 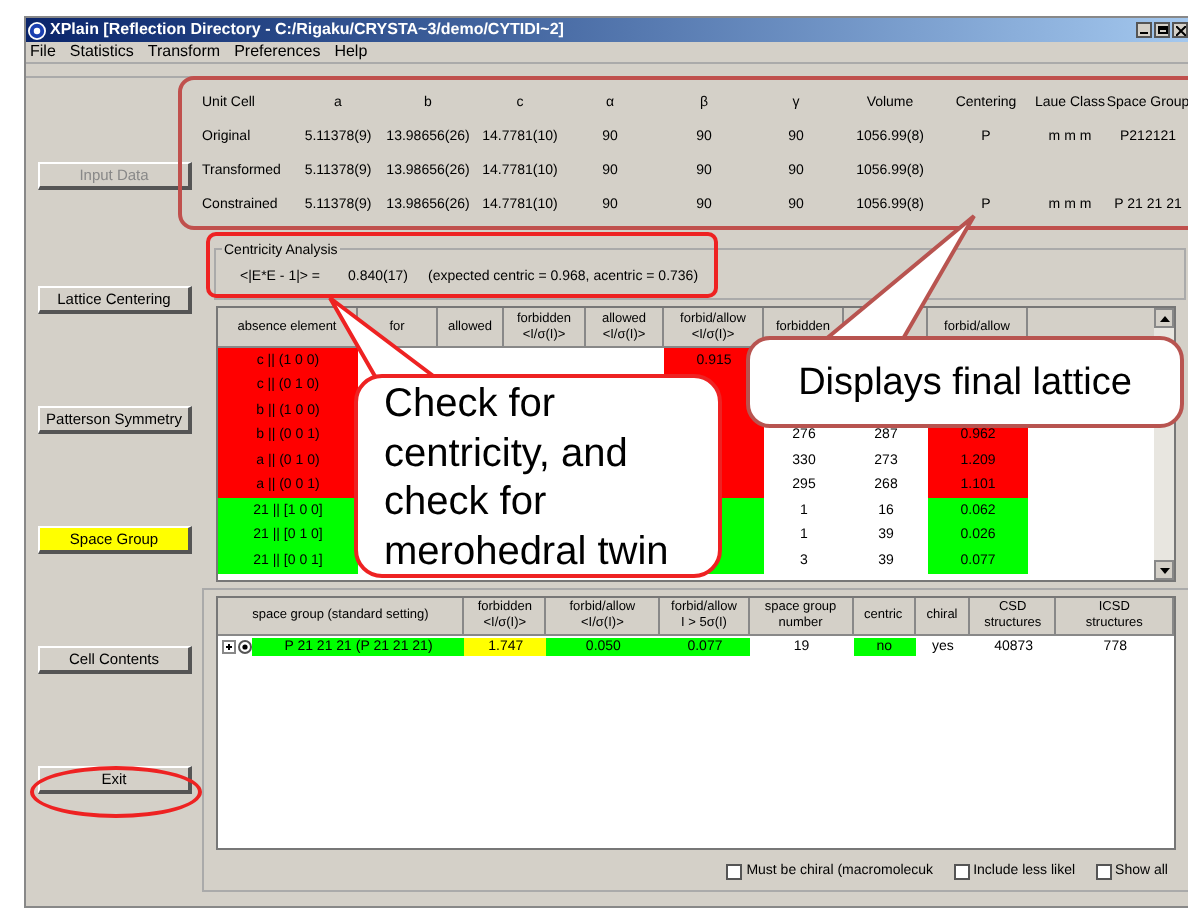 What do you see at coordinates (101, 52) in the screenshot?
I see `menu-item: Statistics` at bounding box center [101, 52].